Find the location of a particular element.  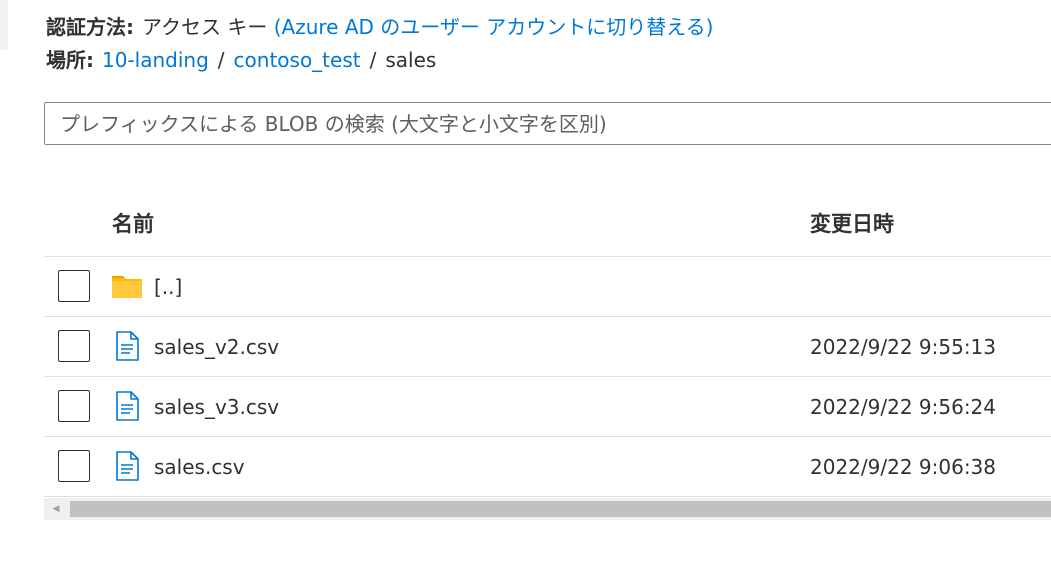

horizontal-scrollbar: ◀ is located at coordinates (547, 509).